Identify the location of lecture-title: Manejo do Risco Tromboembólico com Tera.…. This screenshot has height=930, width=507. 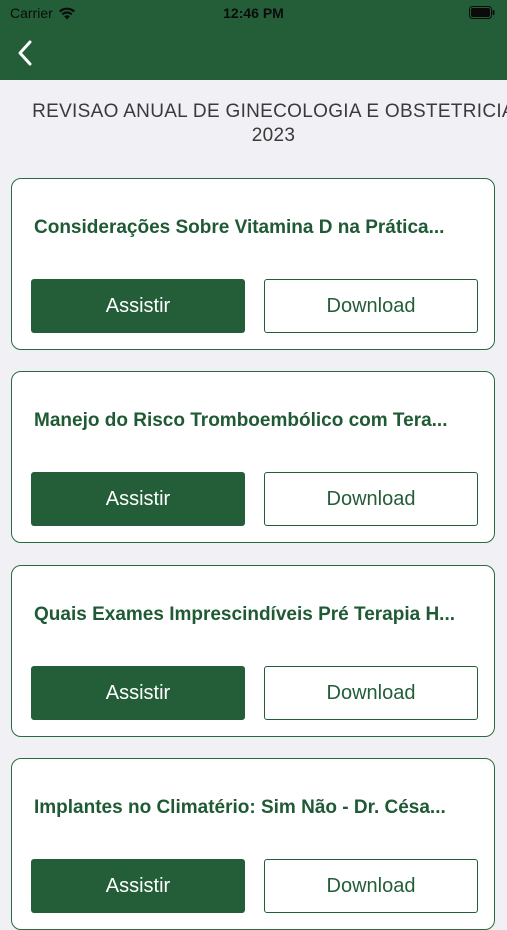
(241, 420).